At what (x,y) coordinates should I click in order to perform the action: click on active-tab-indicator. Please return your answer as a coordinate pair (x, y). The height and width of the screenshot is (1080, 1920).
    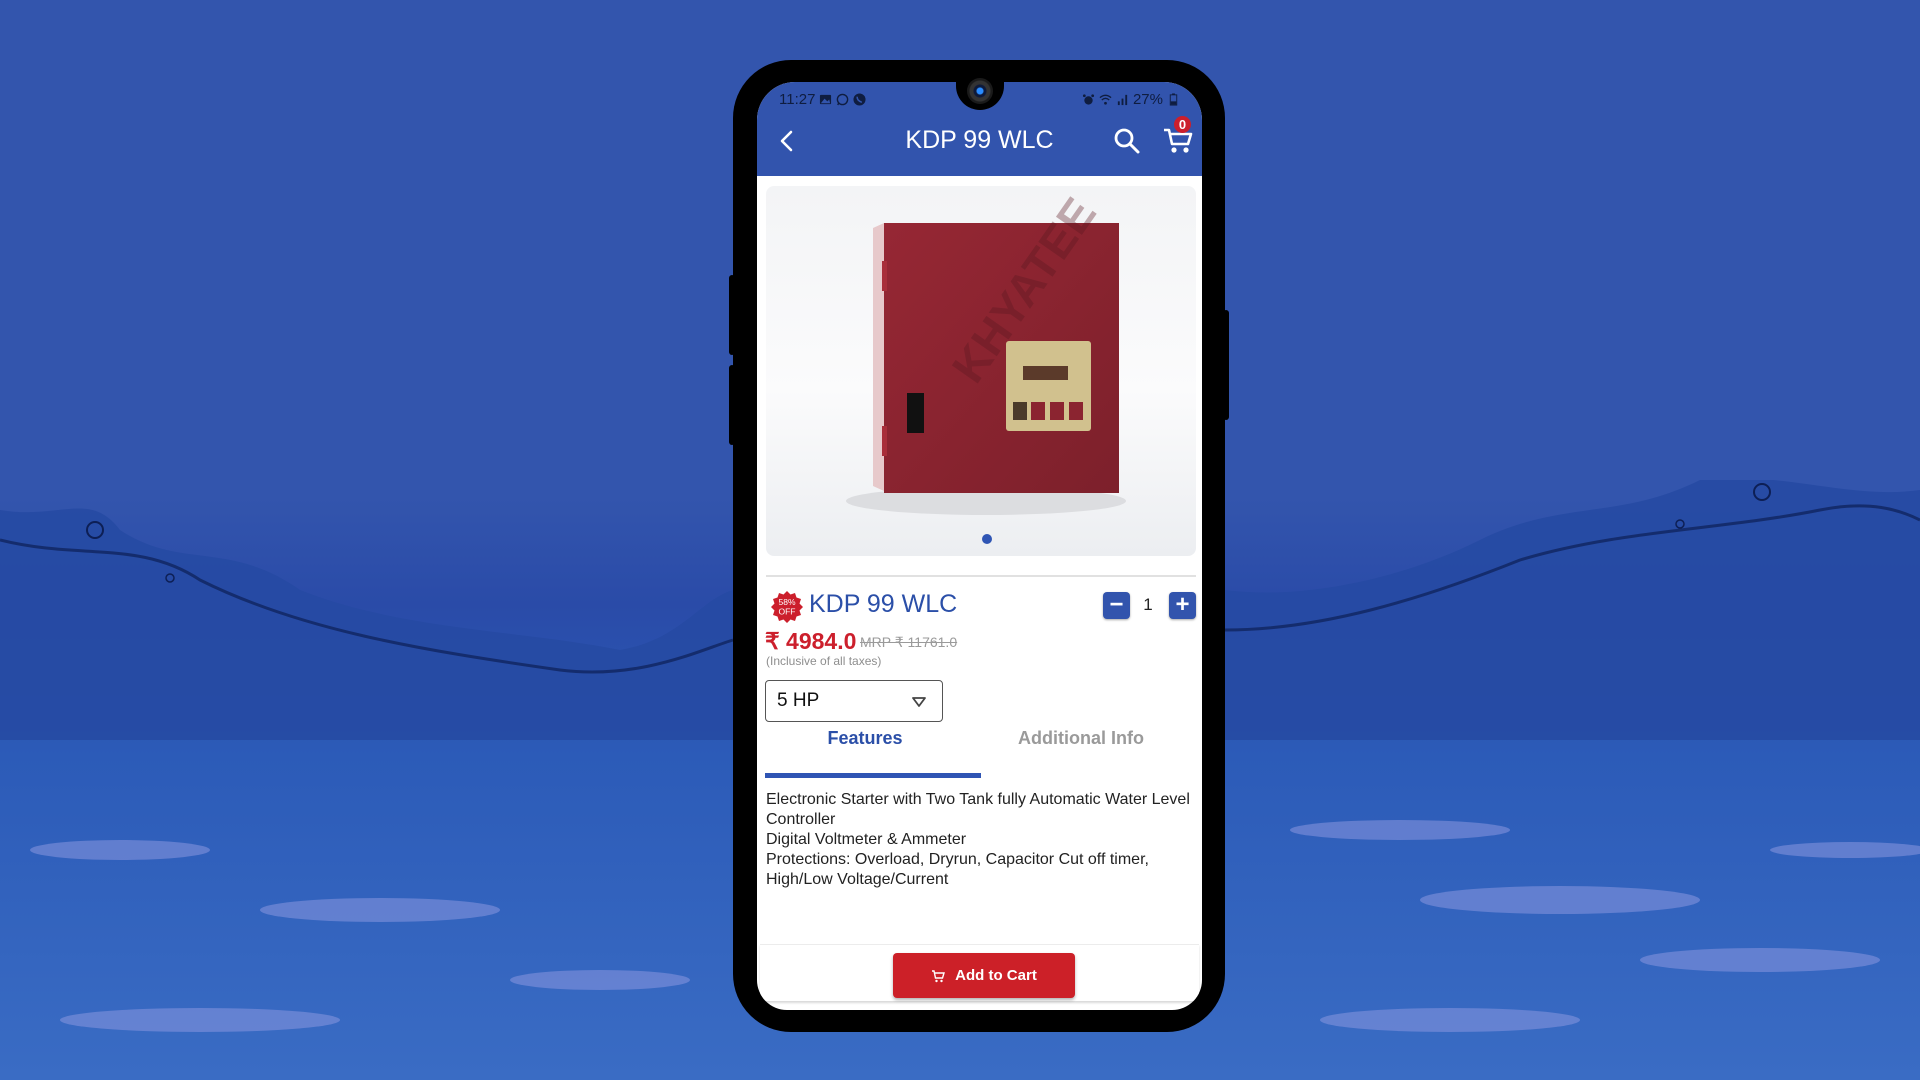
    Looking at the image, I should click on (873, 775).